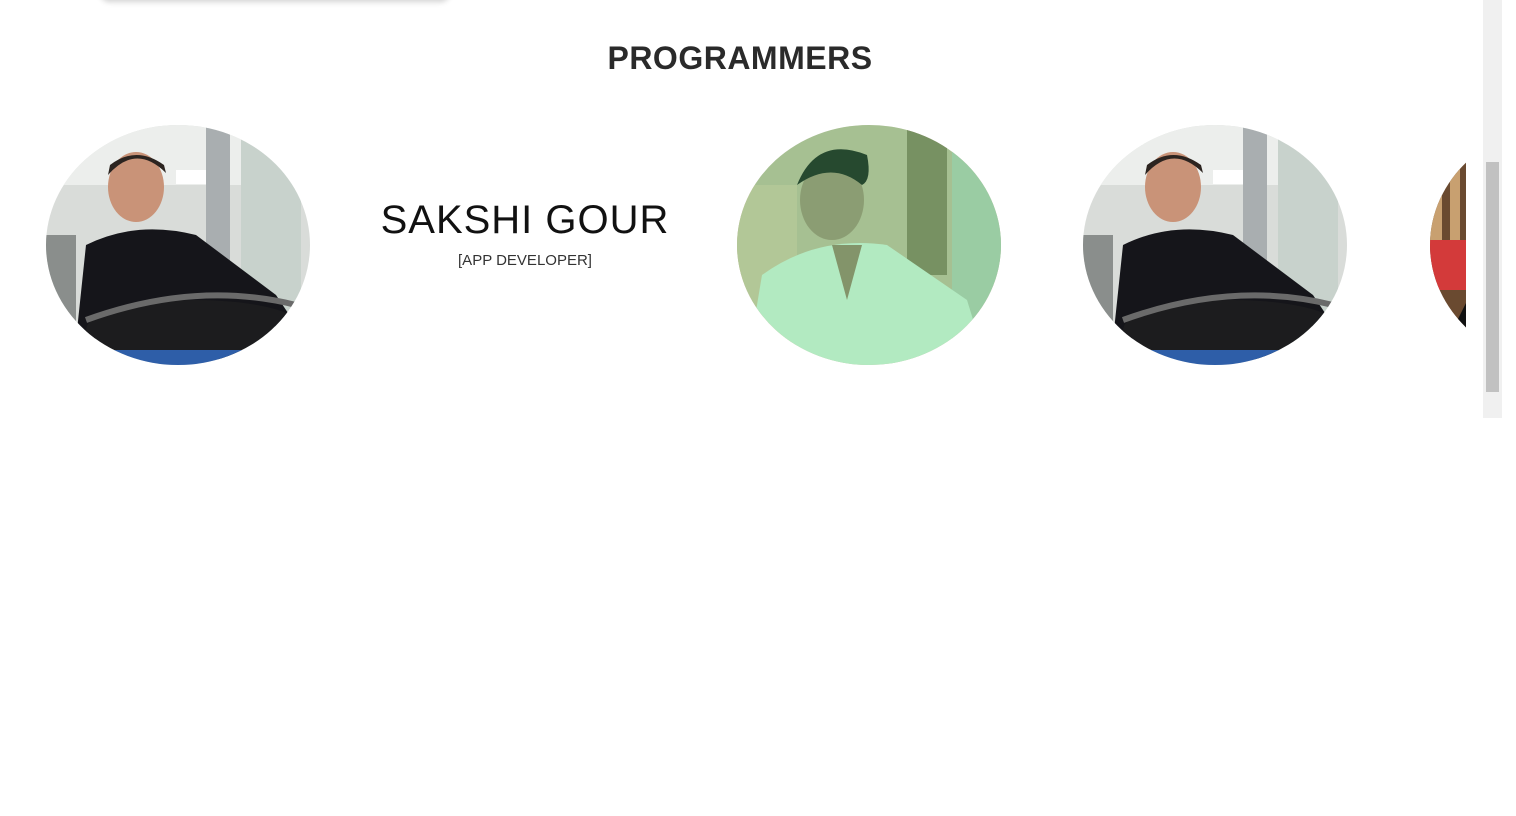 The image size is (1516, 816). What do you see at coordinates (1492, 277) in the screenshot?
I see `scrollbar-thumb` at bounding box center [1492, 277].